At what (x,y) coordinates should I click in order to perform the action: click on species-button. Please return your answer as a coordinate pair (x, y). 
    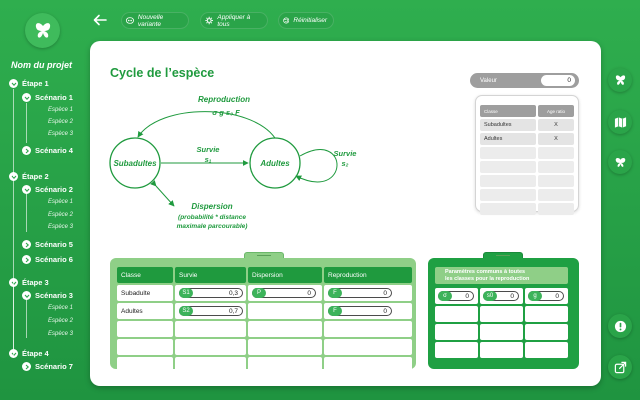
    Looking at the image, I should click on (620, 162).